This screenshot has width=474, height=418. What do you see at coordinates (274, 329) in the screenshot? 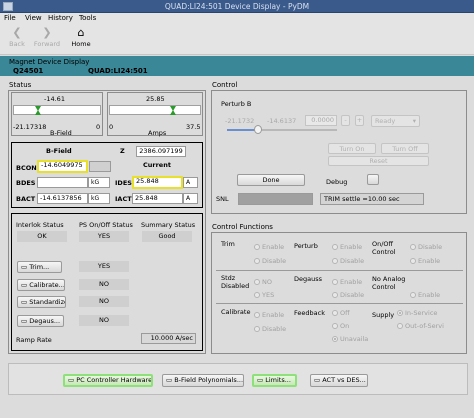
I see `calibrate-disable-label: Disable` at bounding box center [274, 329].